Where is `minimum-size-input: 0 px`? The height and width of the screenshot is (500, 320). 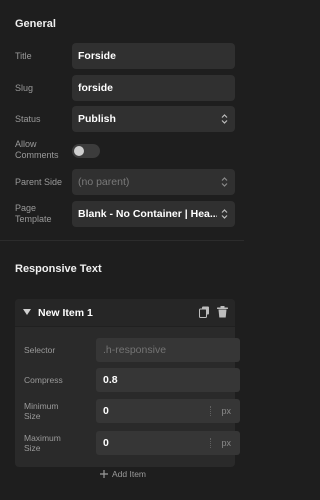
minimum-size-input: 0 px is located at coordinates (168, 411).